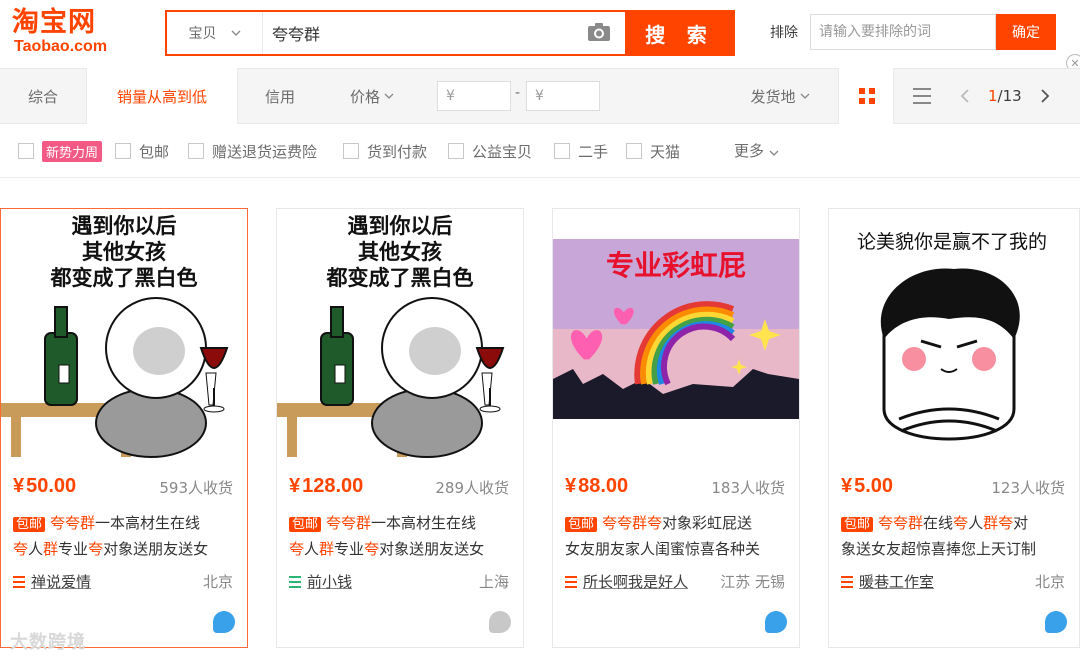  What do you see at coordinates (939, 549) in the screenshot?
I see `title-text: 象送女友超惊喜捧您上天订制` at bounding box center [939, 549].